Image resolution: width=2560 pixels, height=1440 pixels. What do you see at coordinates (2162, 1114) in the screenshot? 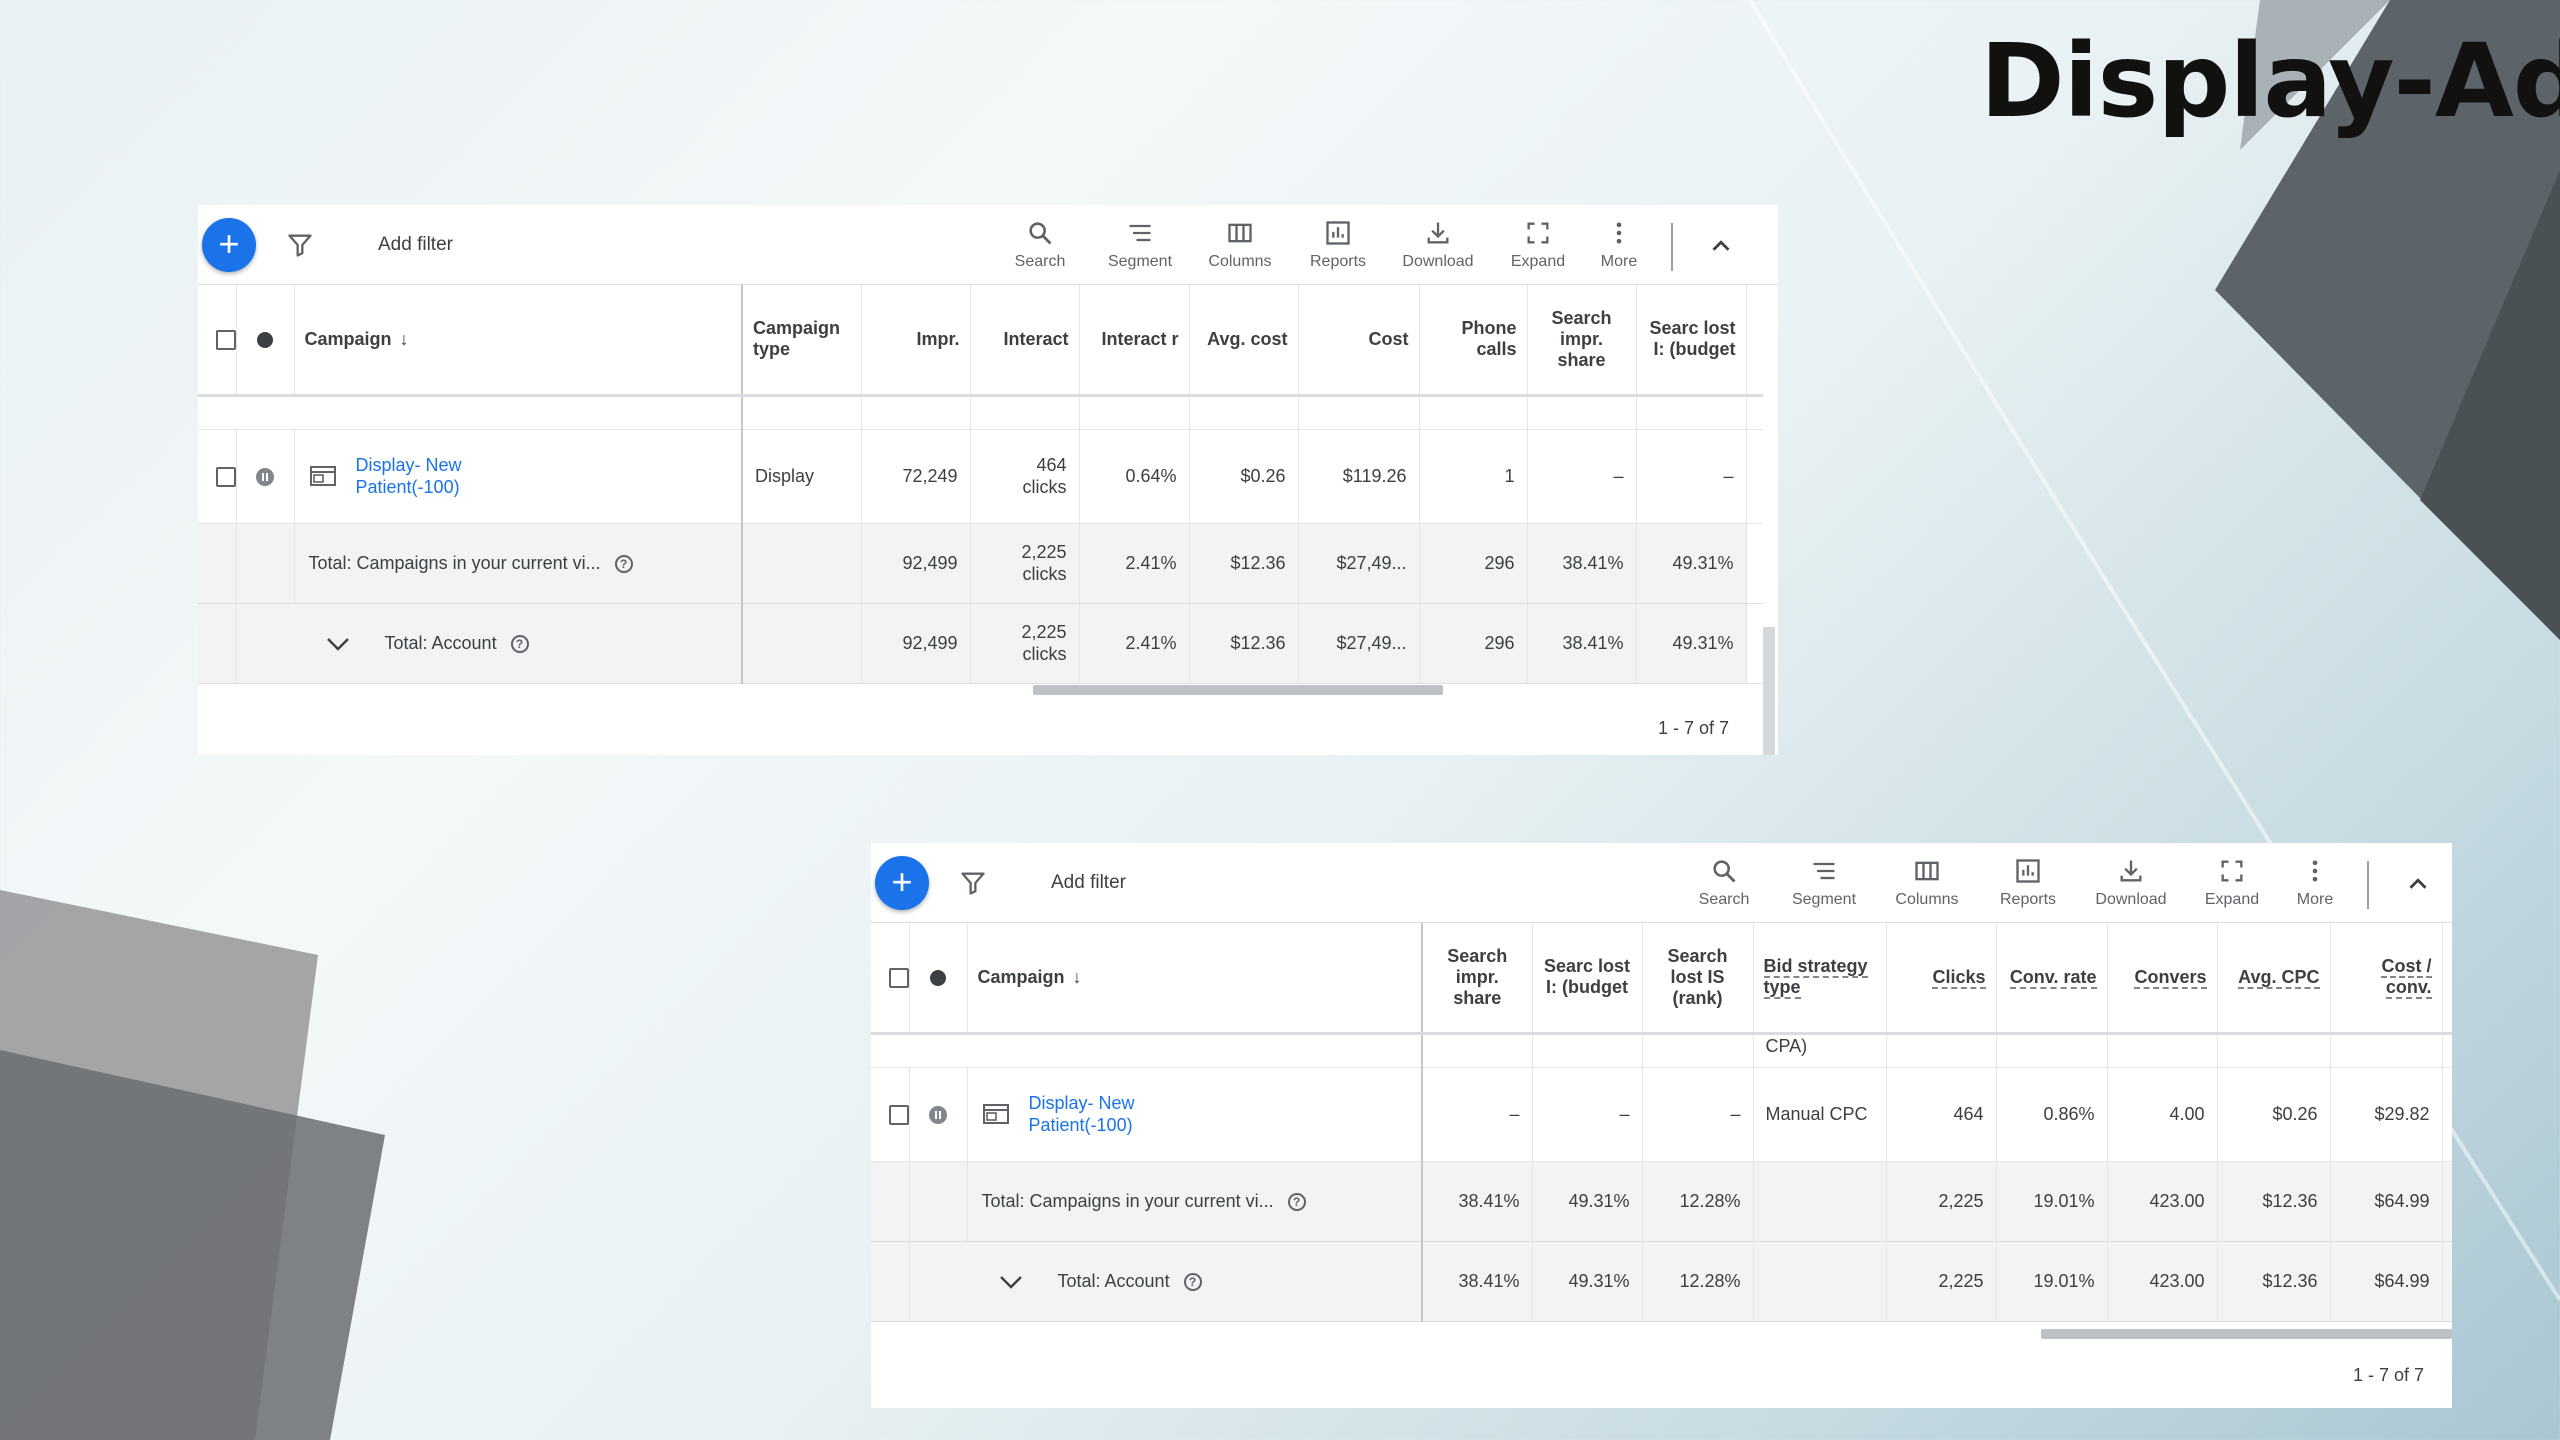
I see `conversions-cell: 4.00` at bounding box center [2162, 1114].